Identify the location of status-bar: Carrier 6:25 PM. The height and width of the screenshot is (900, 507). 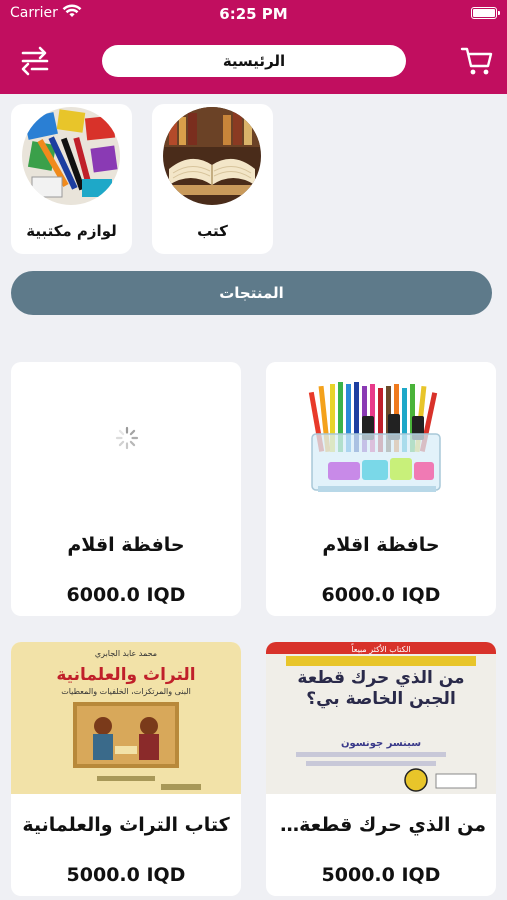
(253, 14).